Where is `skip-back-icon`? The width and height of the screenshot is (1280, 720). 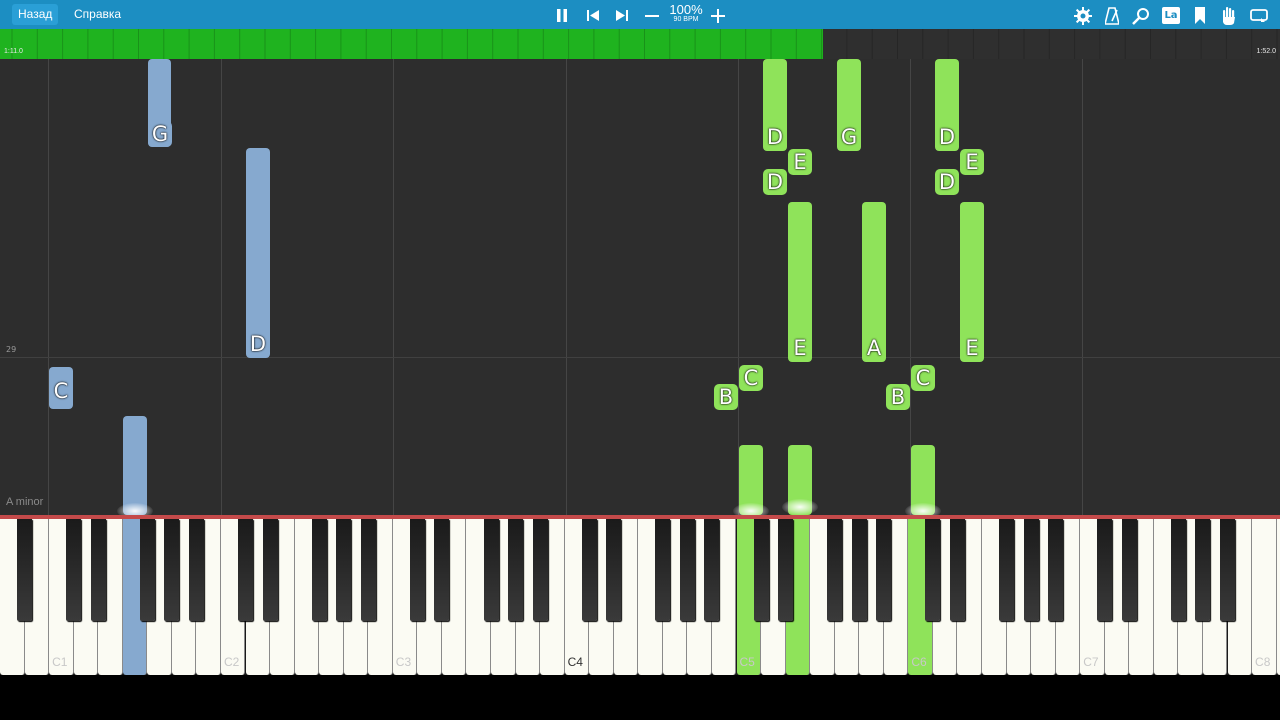
skip-back-icon is located at coordinates (593, 14).